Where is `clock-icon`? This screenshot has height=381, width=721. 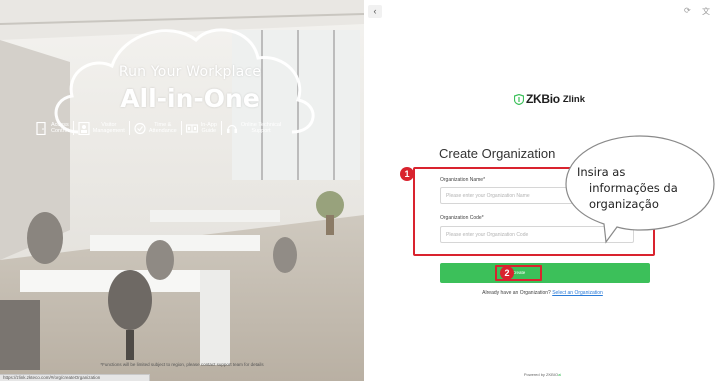 clock-icon is located at coordinates (140, 128).